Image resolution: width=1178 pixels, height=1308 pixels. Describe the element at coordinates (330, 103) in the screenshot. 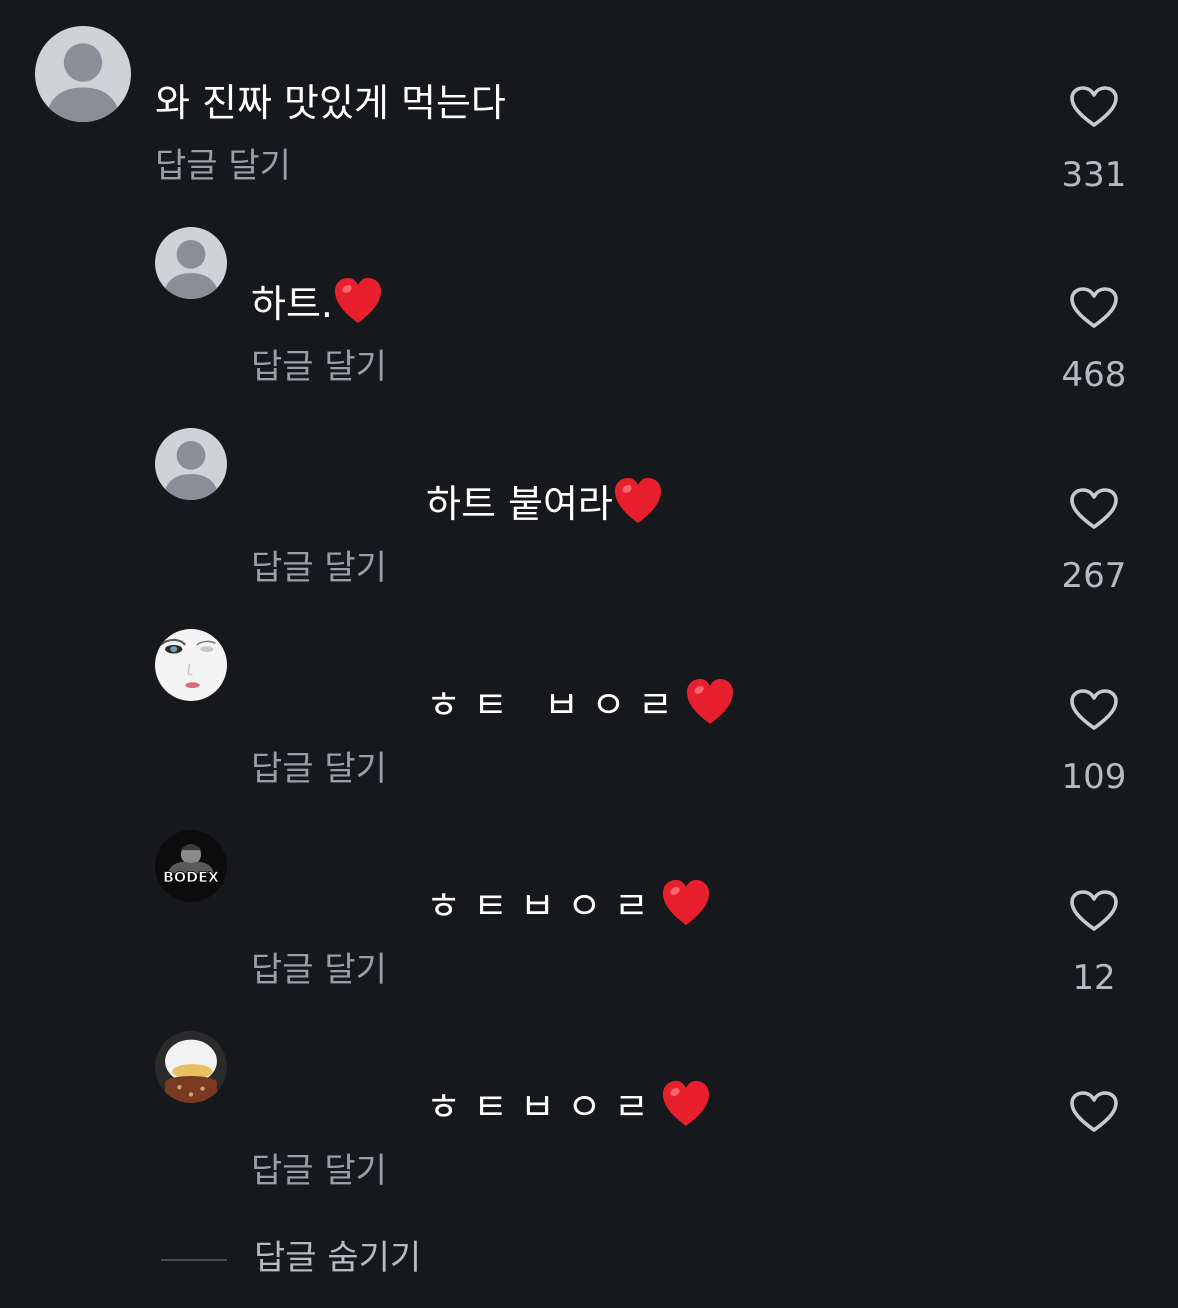

I see `comment-text: 와 진짜 맛있게 먹는다` at that location.